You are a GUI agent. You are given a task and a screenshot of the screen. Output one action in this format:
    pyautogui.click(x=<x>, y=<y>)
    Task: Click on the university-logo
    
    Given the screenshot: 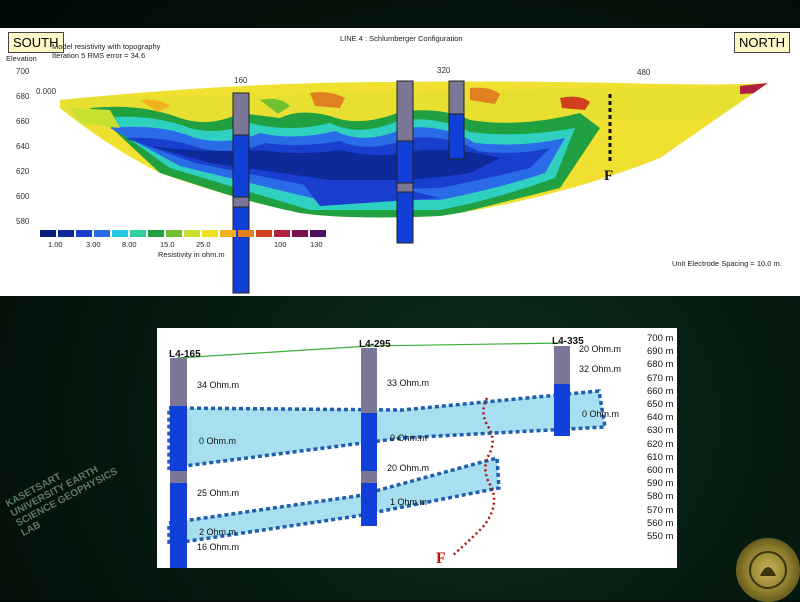 What is the action you would take?
    pyautogui.click(x=768, y=570)
    